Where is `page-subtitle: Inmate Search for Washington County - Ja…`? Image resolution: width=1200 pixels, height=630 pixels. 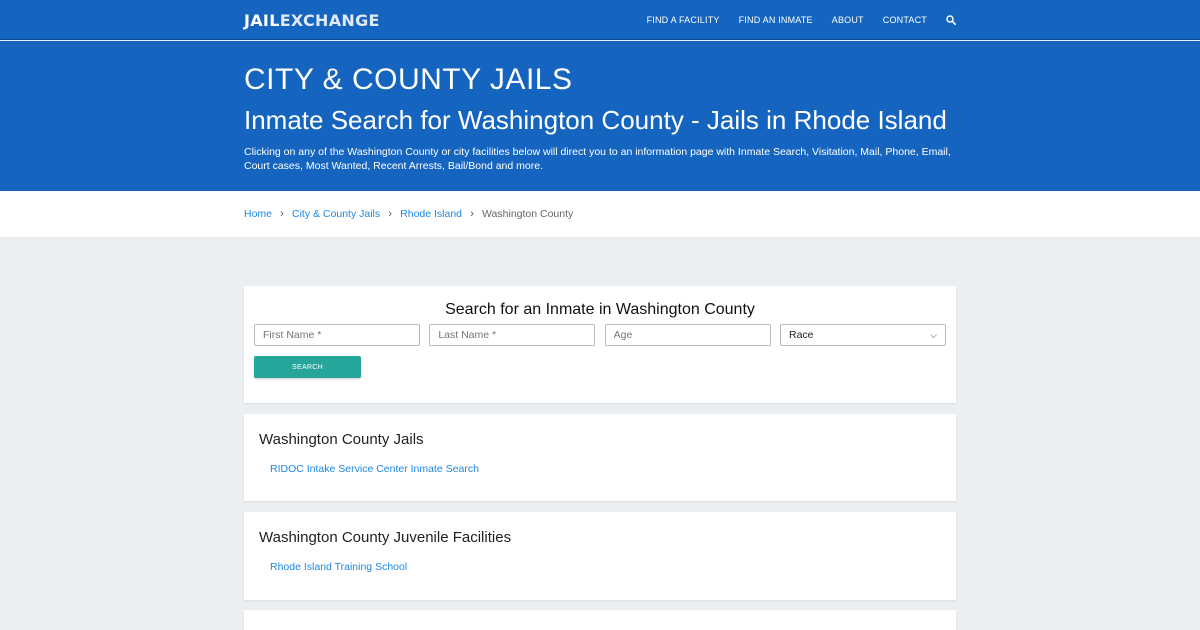 page-subtitle: Inmate Search for Washington County - Ja… is located at coordinates (595, 120).